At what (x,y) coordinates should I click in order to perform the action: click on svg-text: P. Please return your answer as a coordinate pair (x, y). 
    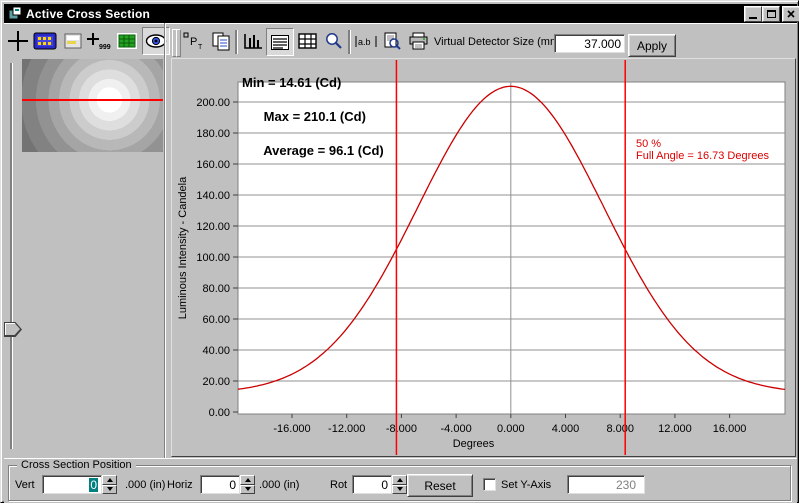
    Looking at the image, I should click on (193, 42).